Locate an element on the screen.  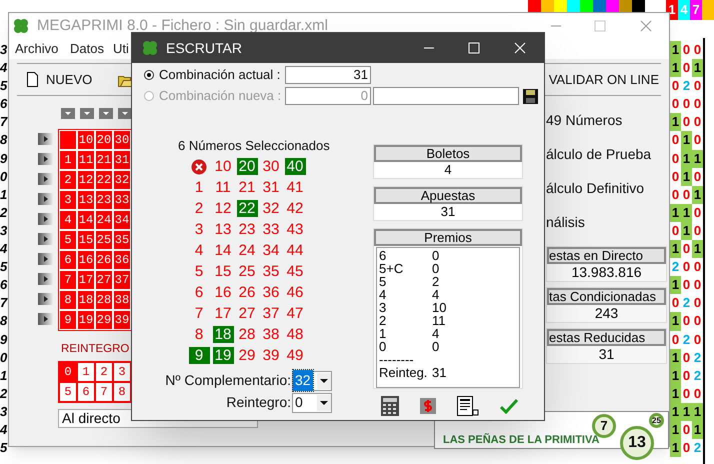
number-cell: 35 is located at coordinates (122, 240).